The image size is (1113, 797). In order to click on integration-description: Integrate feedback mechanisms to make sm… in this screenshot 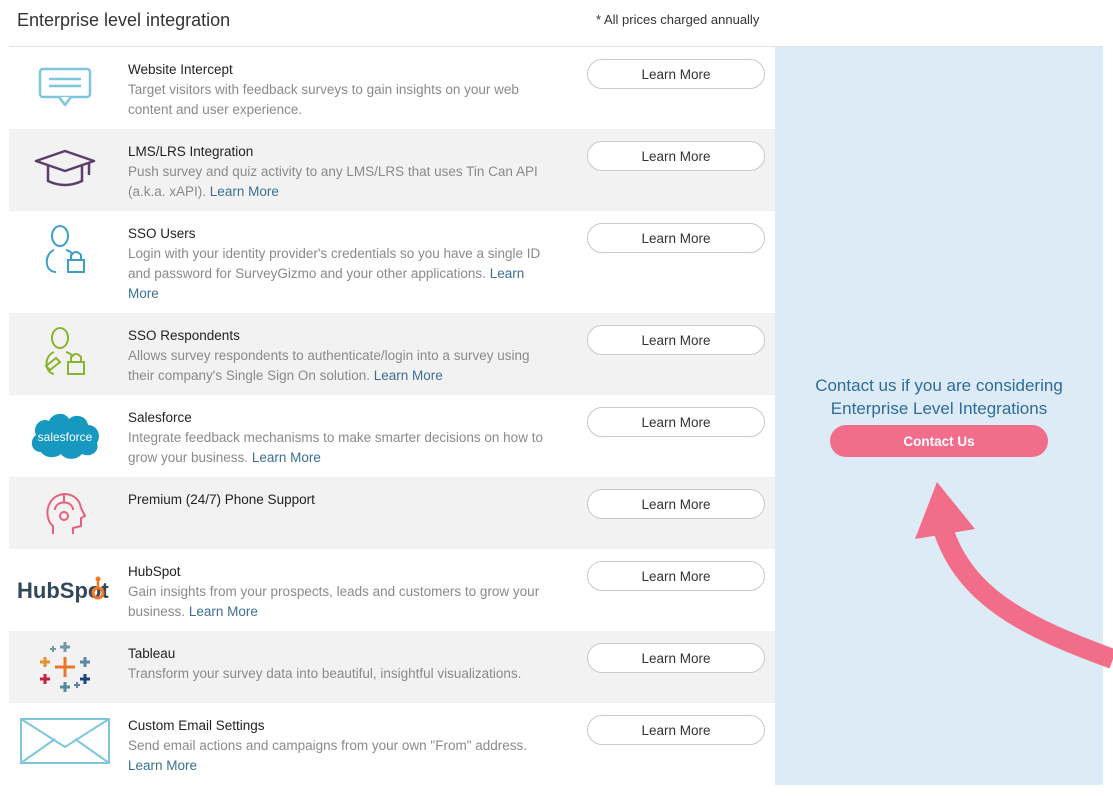, I will do `click(335, 447)`.